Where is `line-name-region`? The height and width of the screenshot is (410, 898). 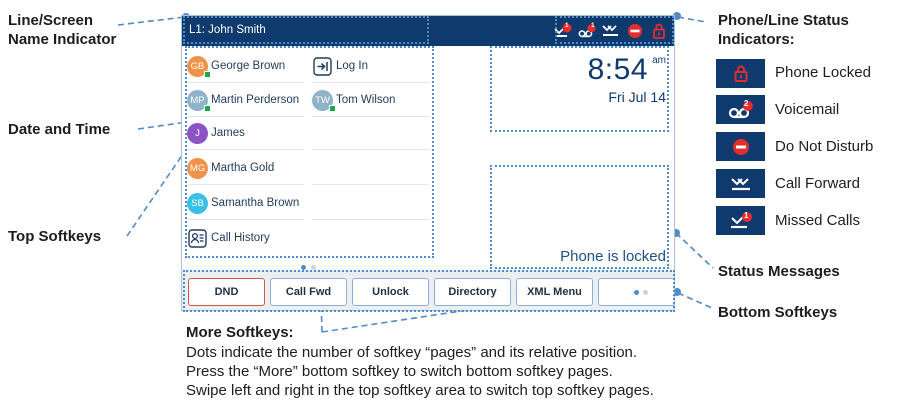
line-name-region is located at coordinates (306, 30).